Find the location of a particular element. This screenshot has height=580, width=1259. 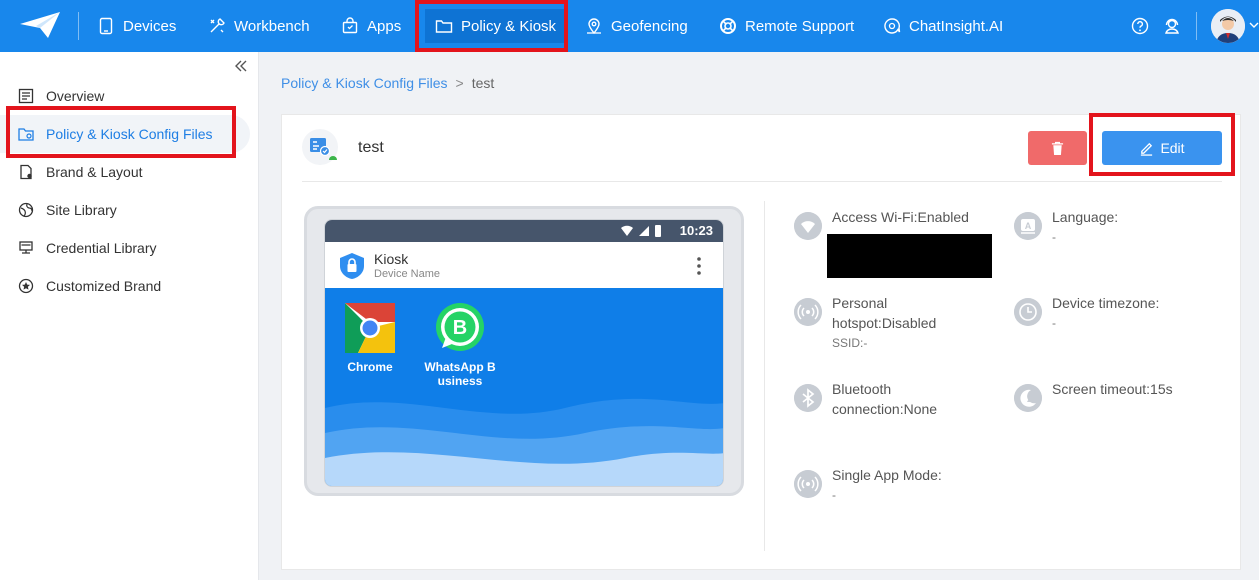

setting-single-app-label: Single App Mode: is located at coordinates (887, 475).